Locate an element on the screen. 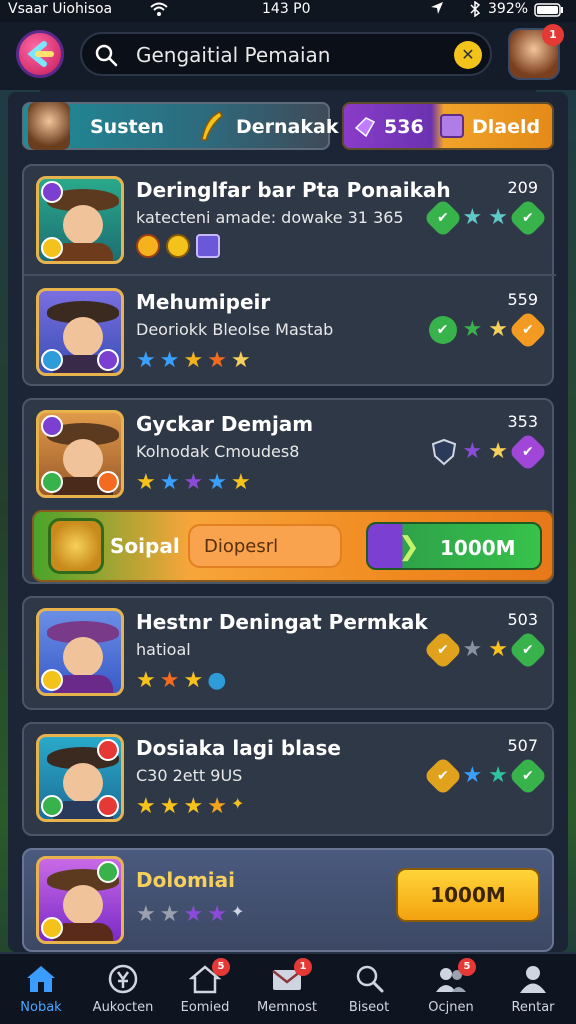 This screenshot has height=1024, width=576. star-icon: ✦ is located at coordinates (237, 803).